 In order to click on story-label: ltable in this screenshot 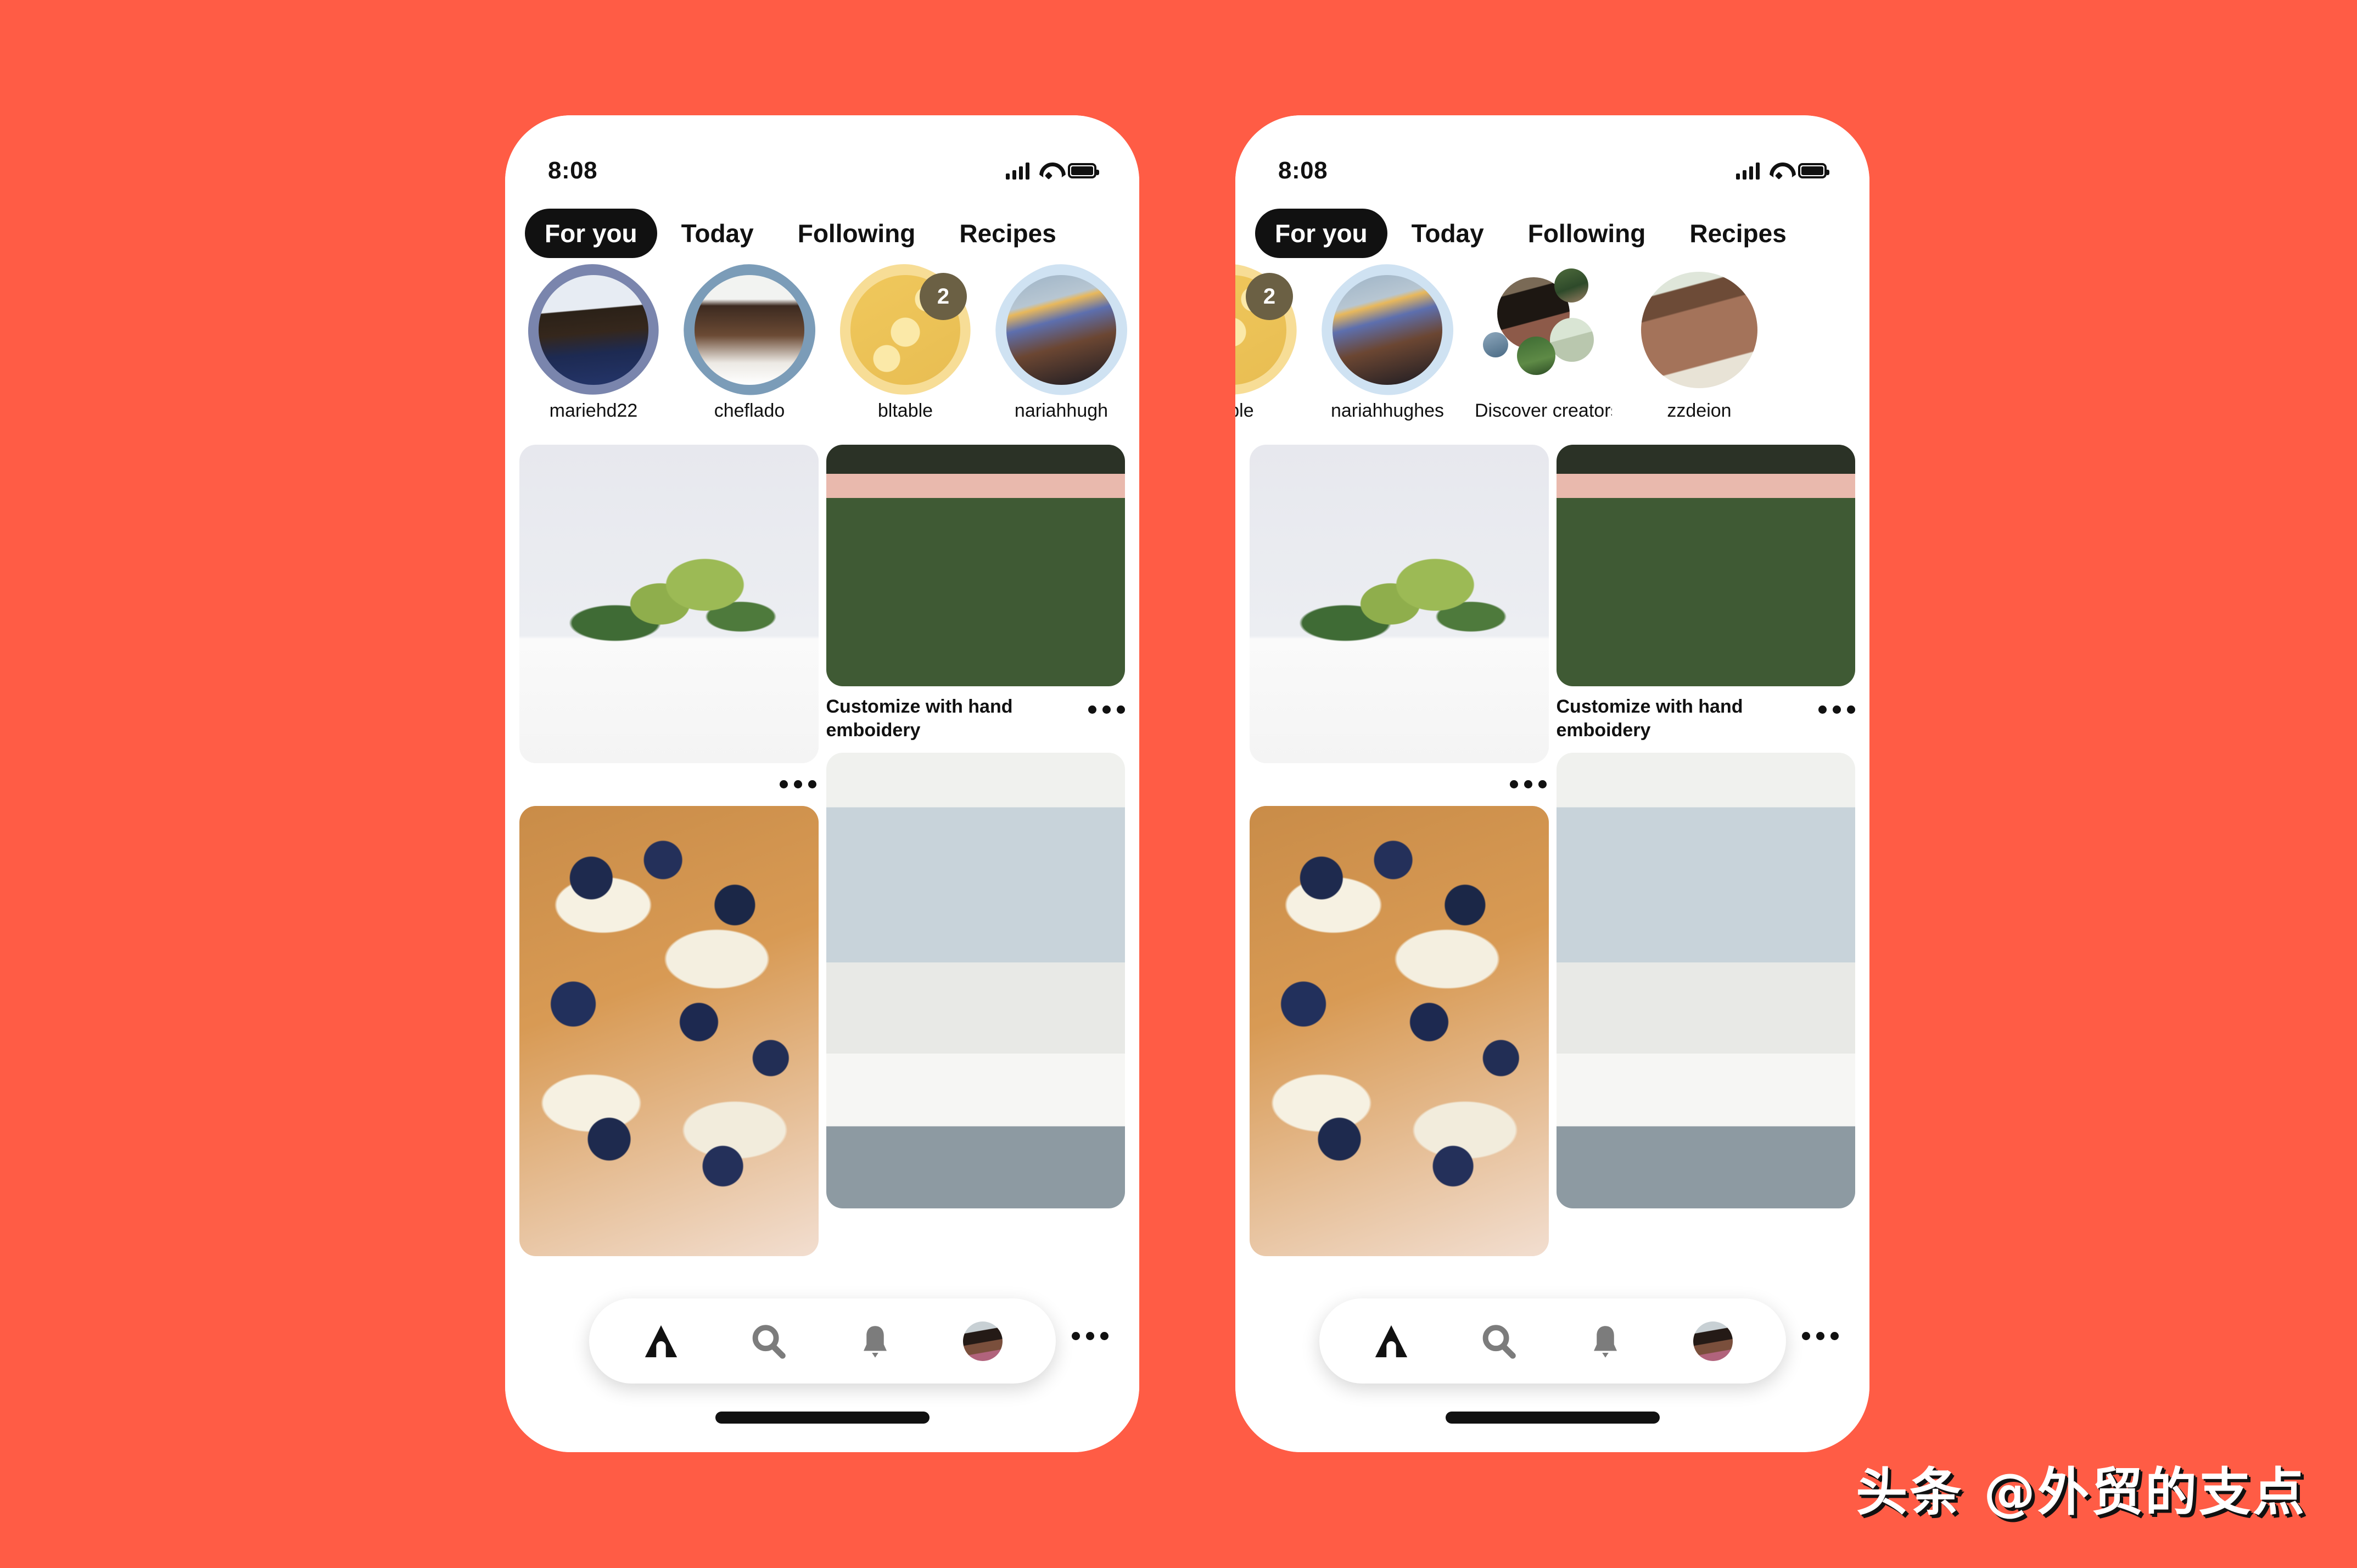, I will do `click(1244, 410)`.